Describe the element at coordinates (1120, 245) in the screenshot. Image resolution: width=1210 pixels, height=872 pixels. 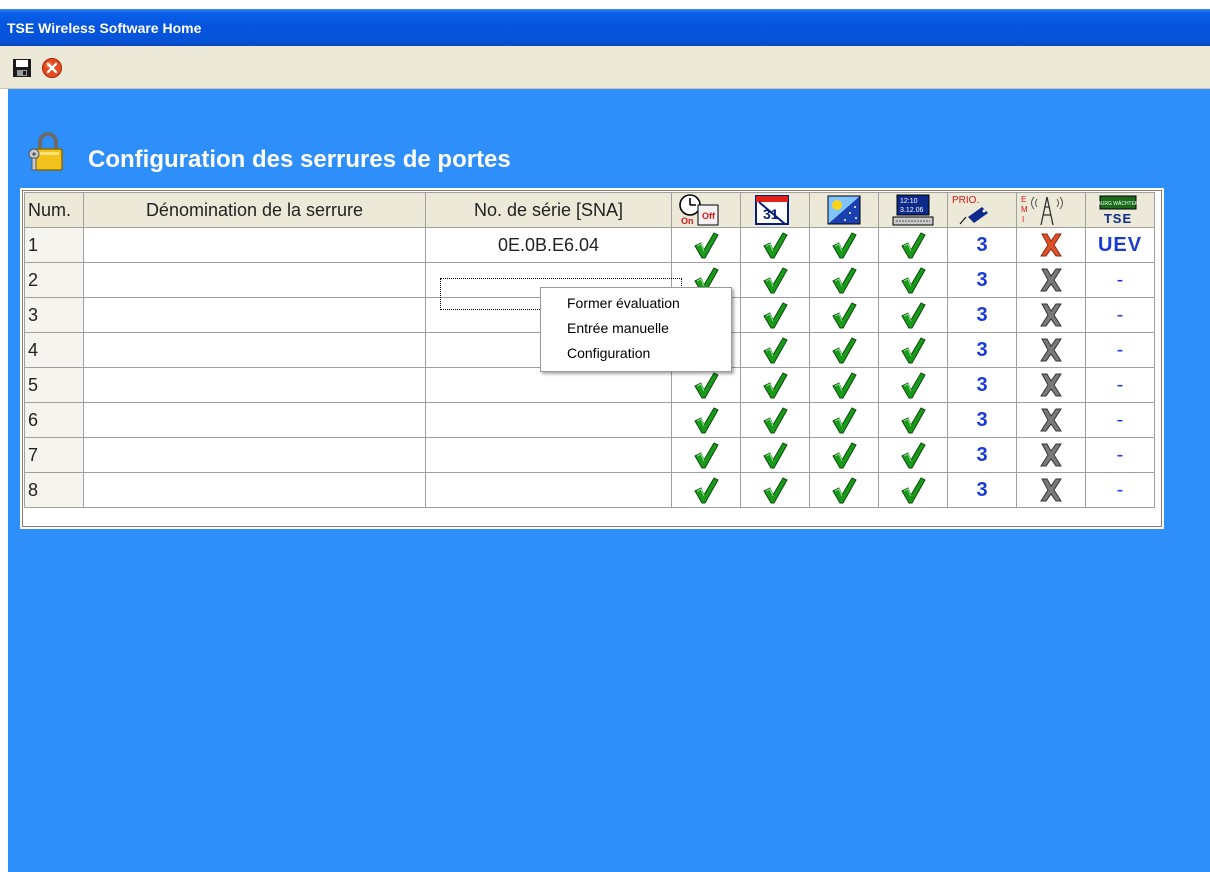
I see `tse-cell: UEV` at that location.